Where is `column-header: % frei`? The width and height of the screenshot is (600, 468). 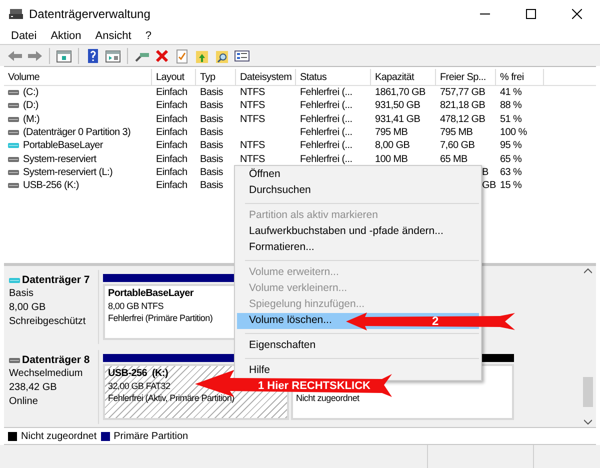 column-header: % frei is located at coordinates (520, 77).